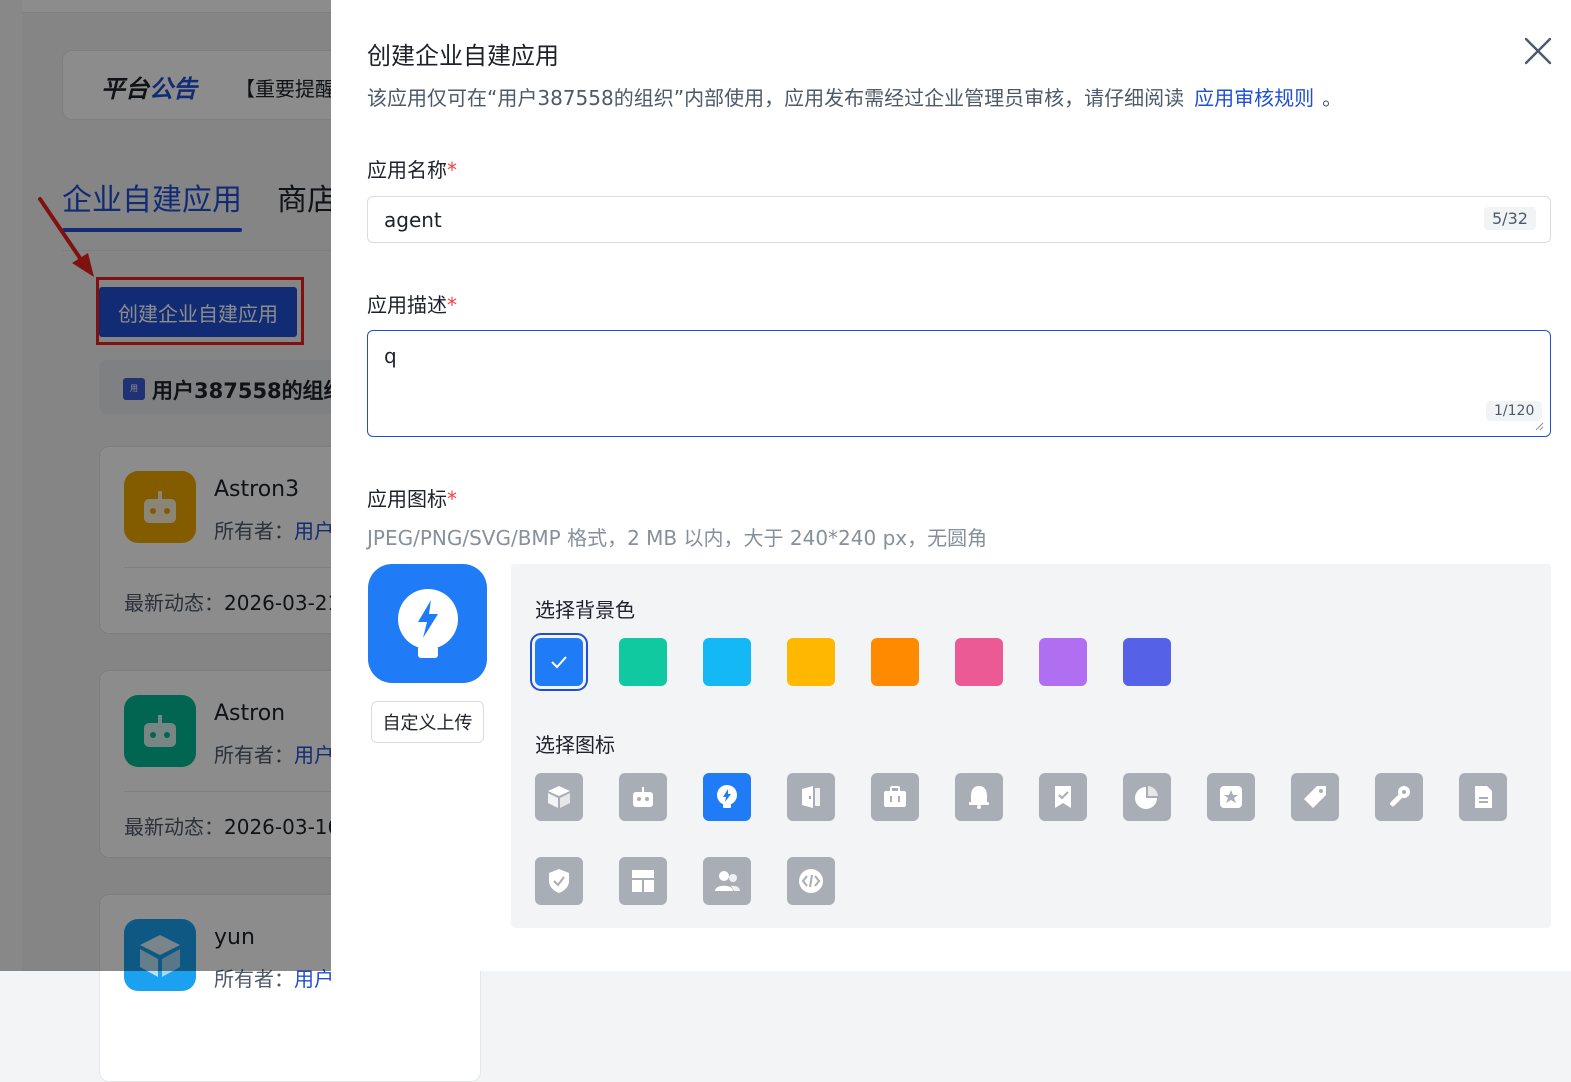 The width and height of the screenshot is (1571, 1082). Describe the element at coordinates (559, 881) in the screenshot. I see `shield-check-icon` at that location.